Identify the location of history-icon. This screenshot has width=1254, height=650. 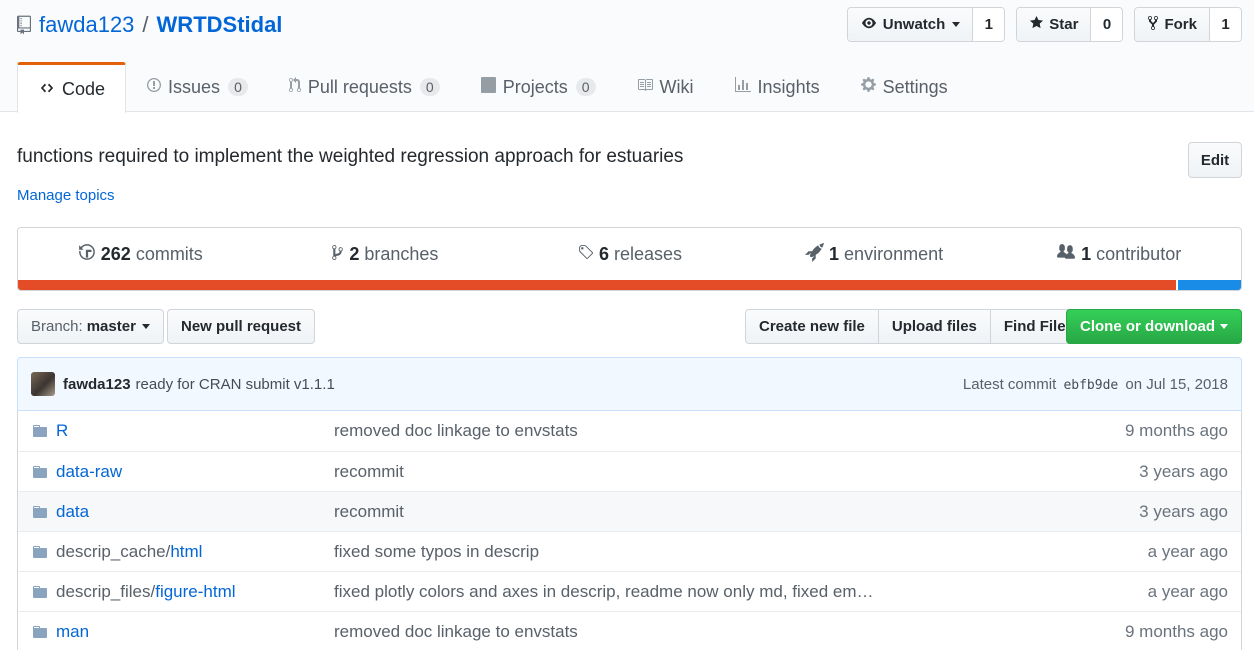
(87, 254).